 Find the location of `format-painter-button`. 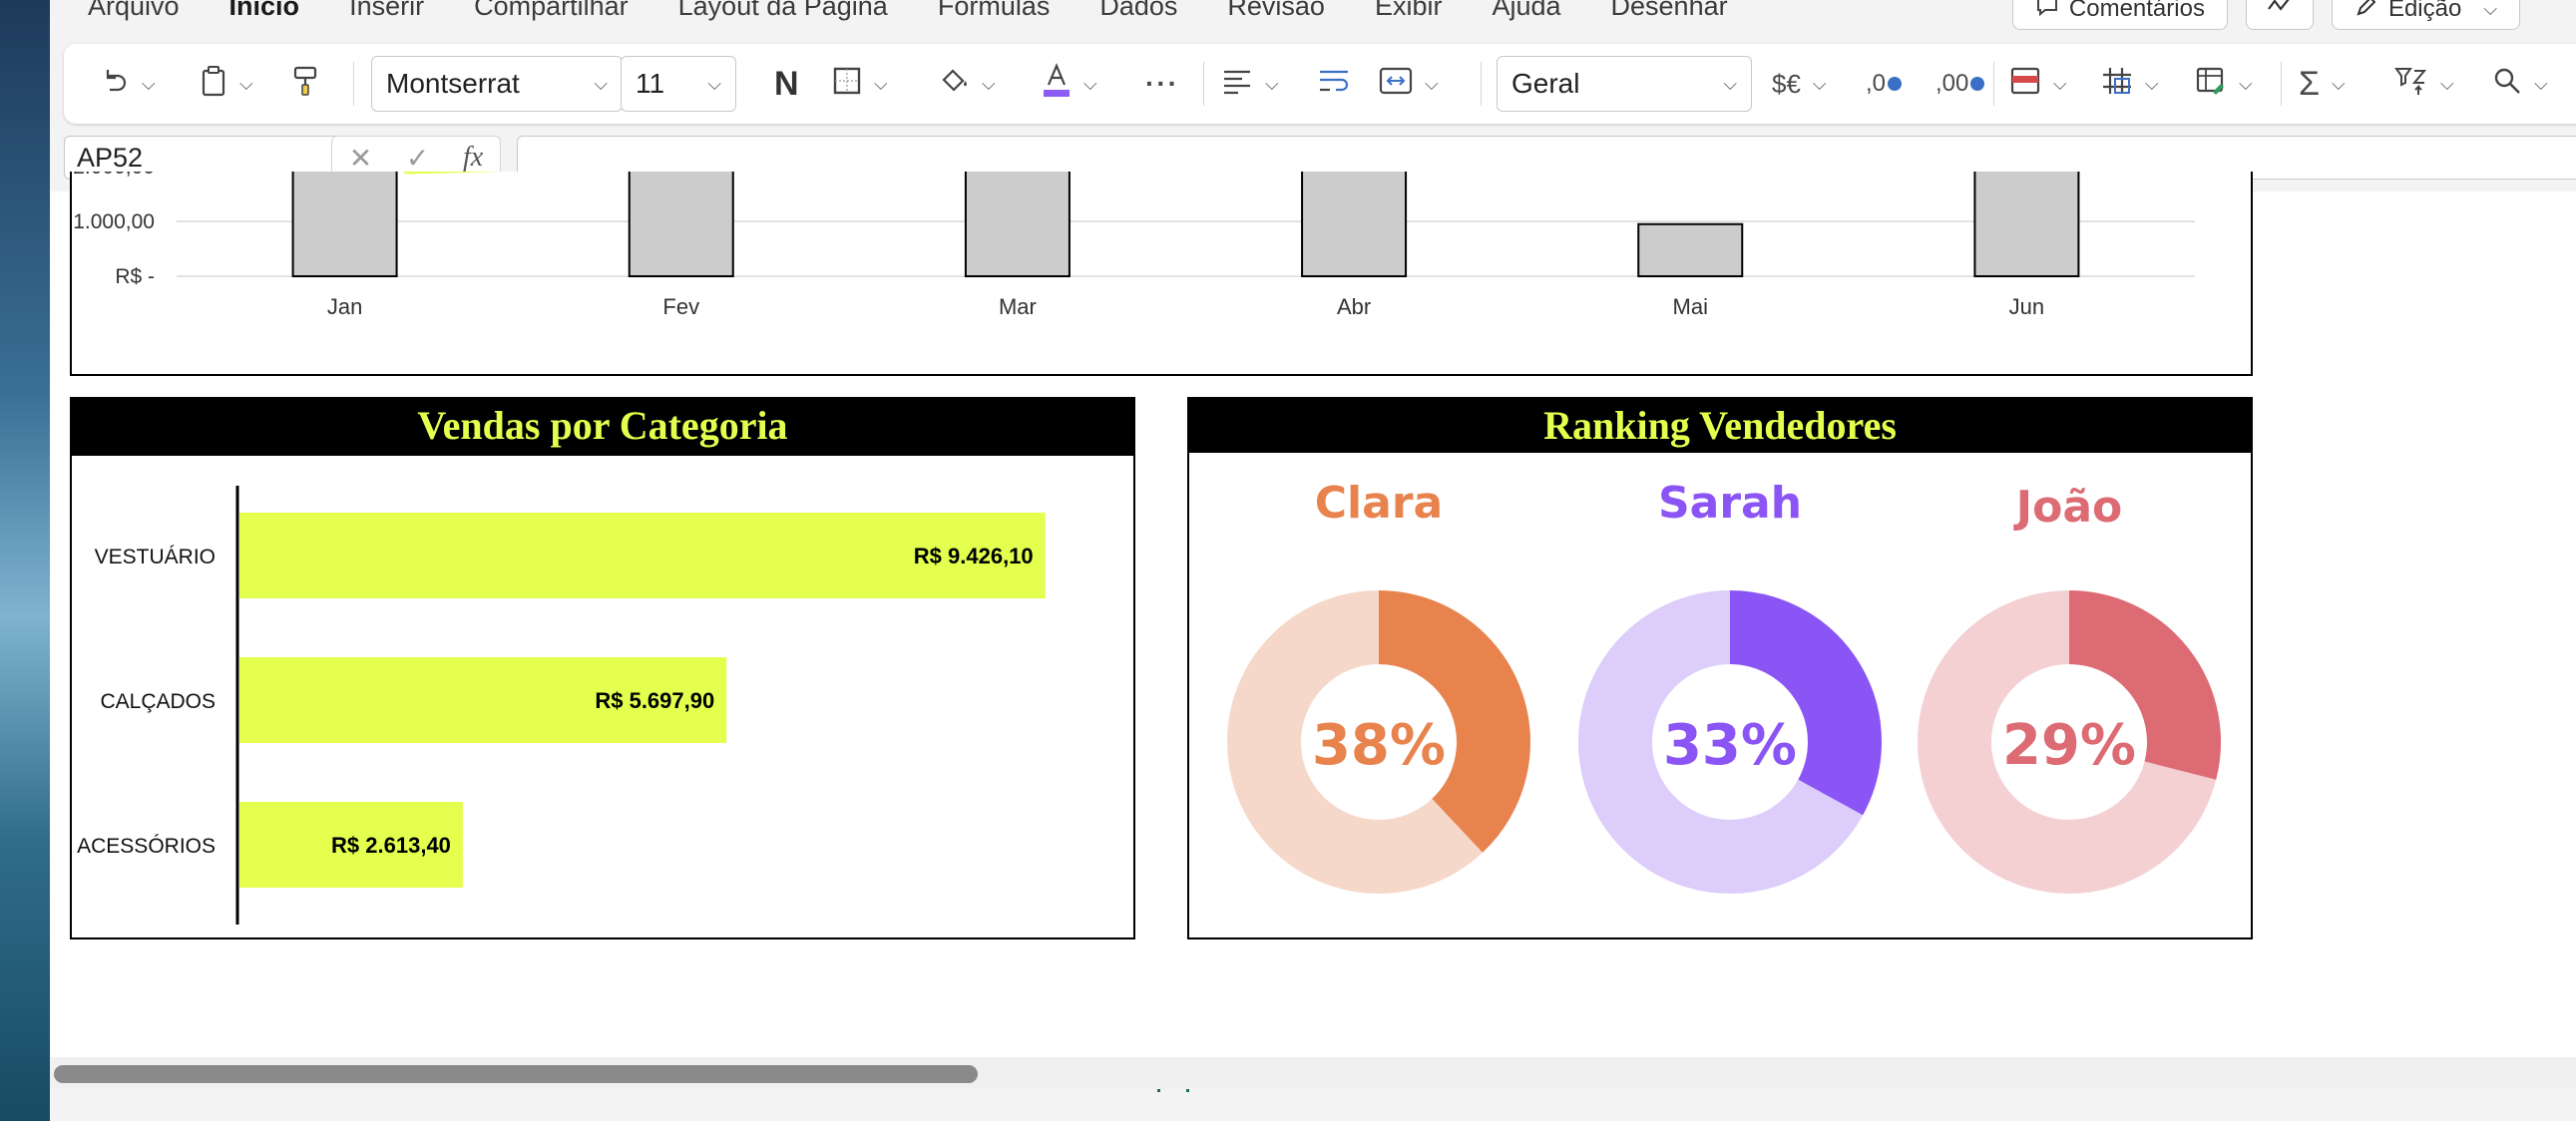

format-painter-button is located at coordinates (305, 84).